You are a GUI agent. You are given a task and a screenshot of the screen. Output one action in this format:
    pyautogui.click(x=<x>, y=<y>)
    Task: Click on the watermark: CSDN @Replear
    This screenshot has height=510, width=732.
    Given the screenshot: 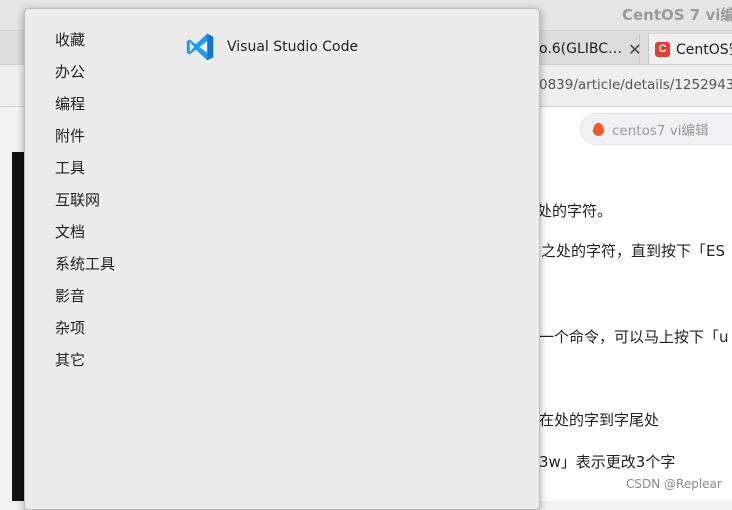 What is the action you would take?
    pyautogui.click(x=674, y=484)
    